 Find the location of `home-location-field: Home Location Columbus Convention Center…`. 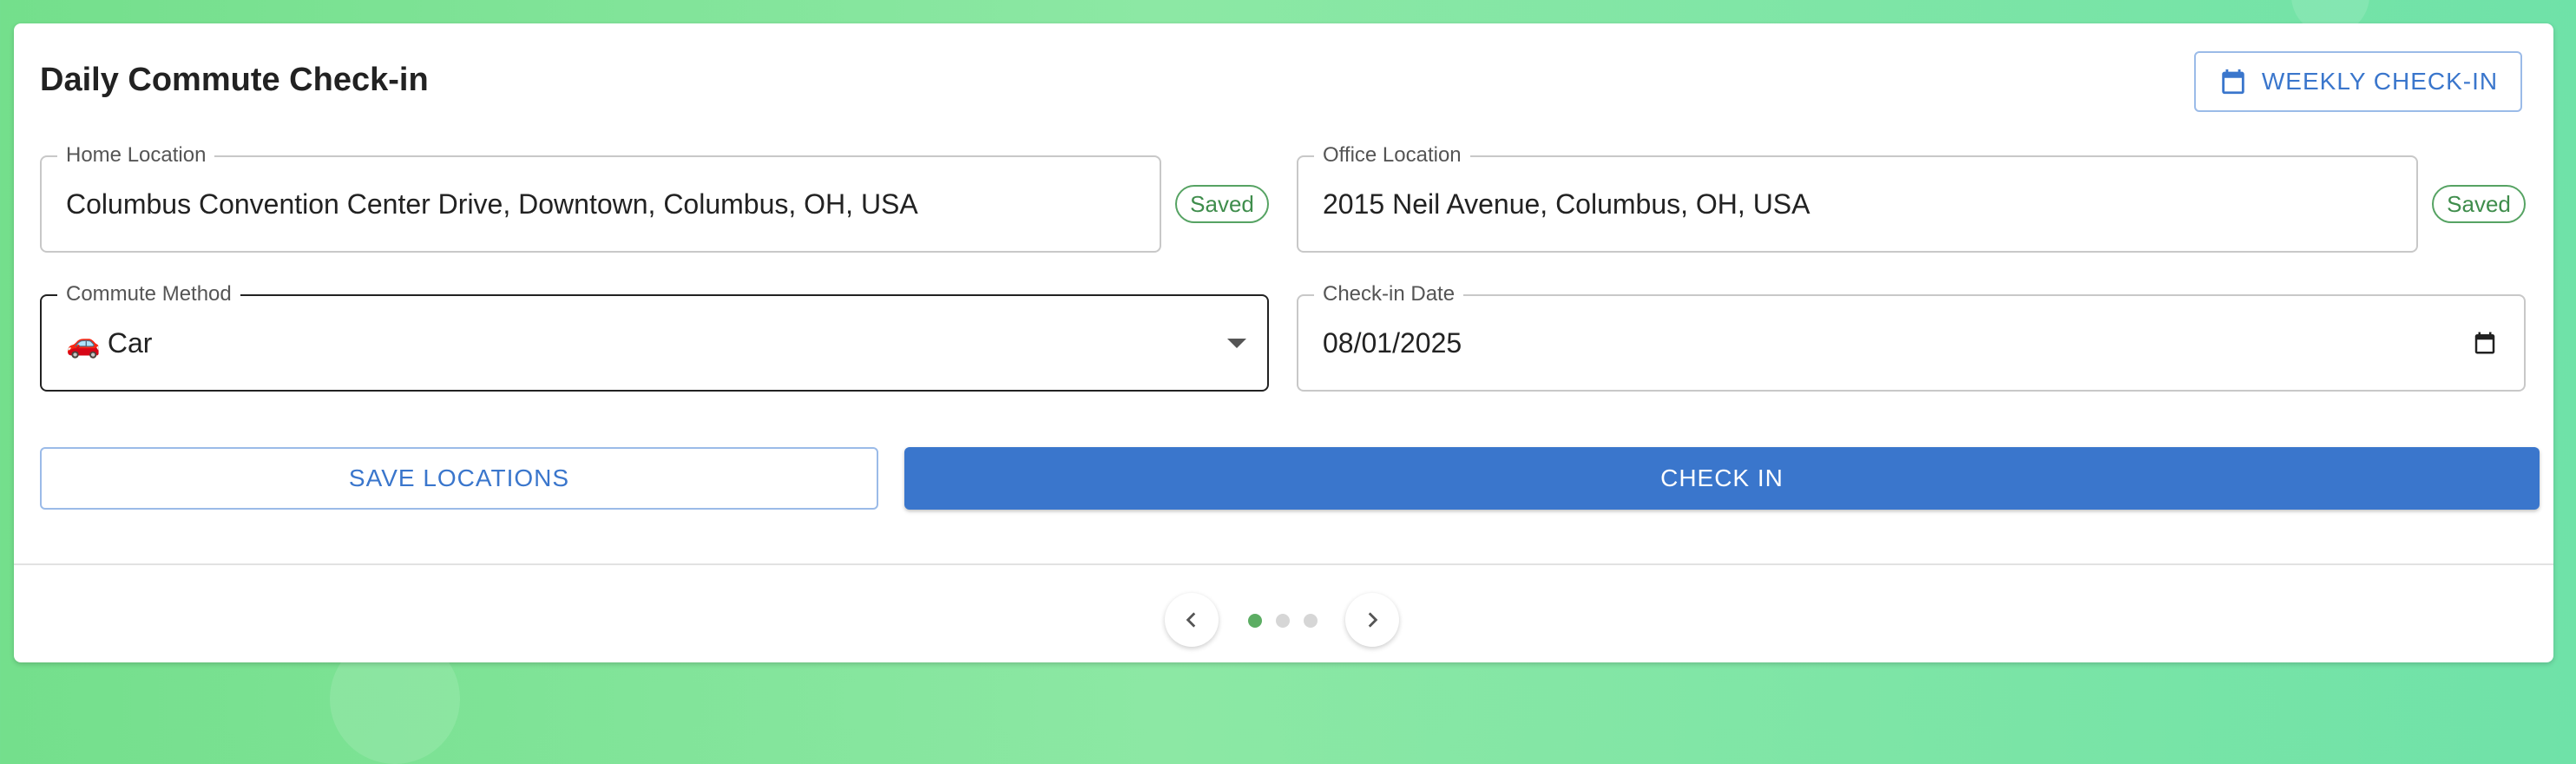

home-location-field: Home Location Columbus Convention Center… is located at coordinates (601, 199).